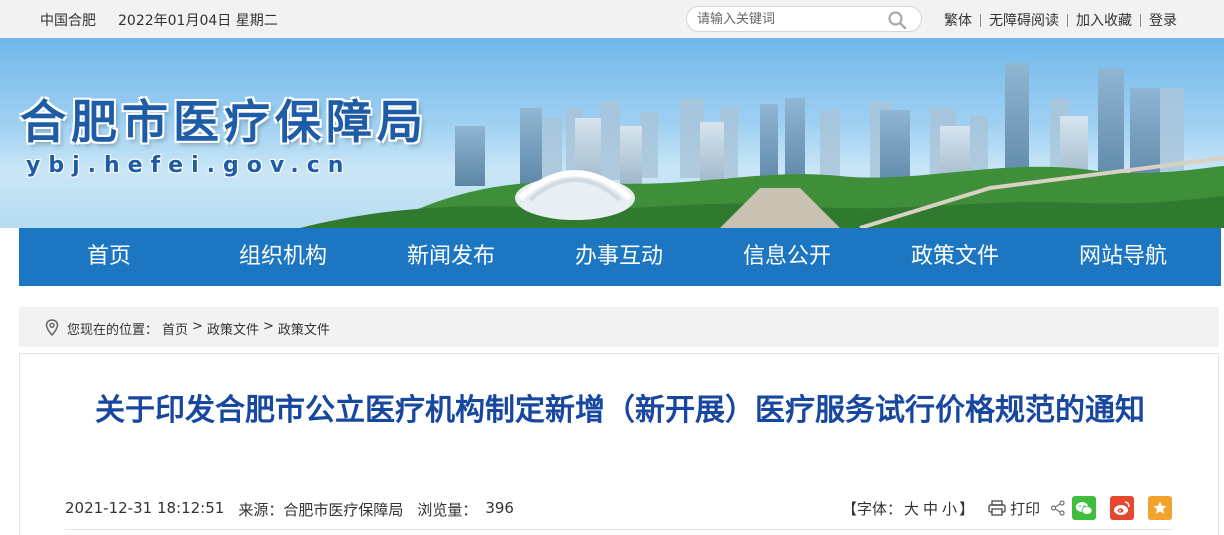 The height and width of the screenshot is (535, 1224). I want to click on share-icon, so click(1057, 508).